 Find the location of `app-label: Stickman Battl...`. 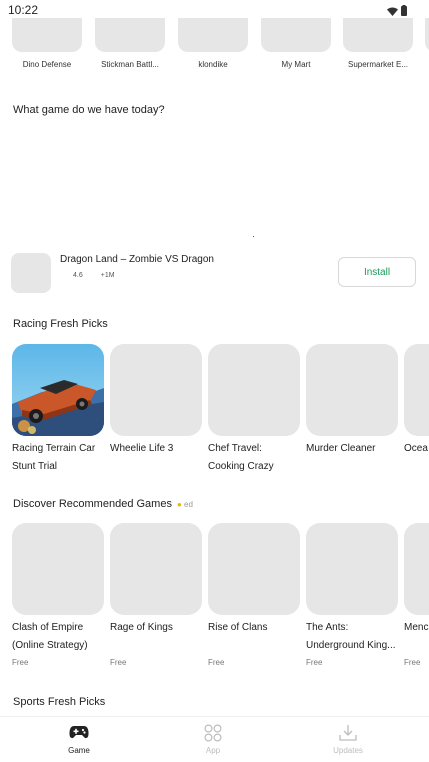

app-label: Stickman Battl... is located at coordinates (130, 64).